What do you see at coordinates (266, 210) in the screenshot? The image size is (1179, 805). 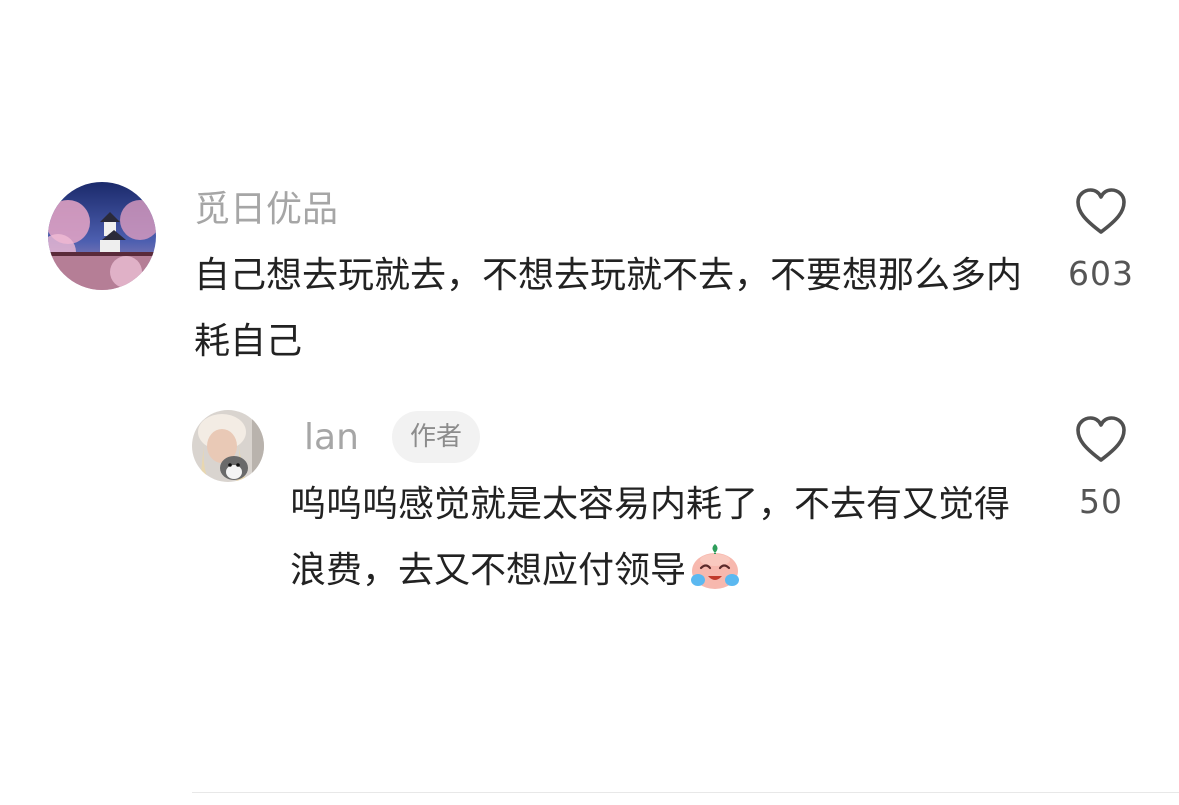 I see `username: 觅日优品` at bounding box center [266, 210].